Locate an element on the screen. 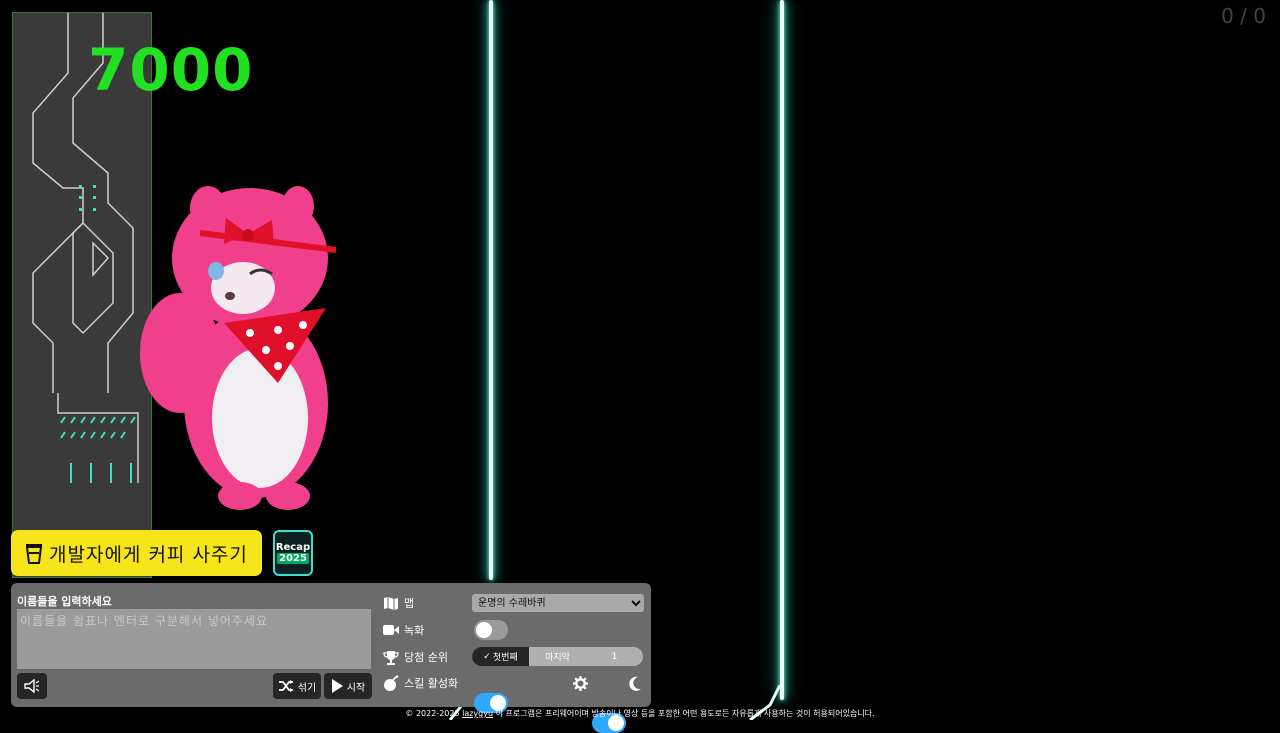 The image size is (1280, 733). rank-last-label: 마지막 is located at coordinates (557, 658).